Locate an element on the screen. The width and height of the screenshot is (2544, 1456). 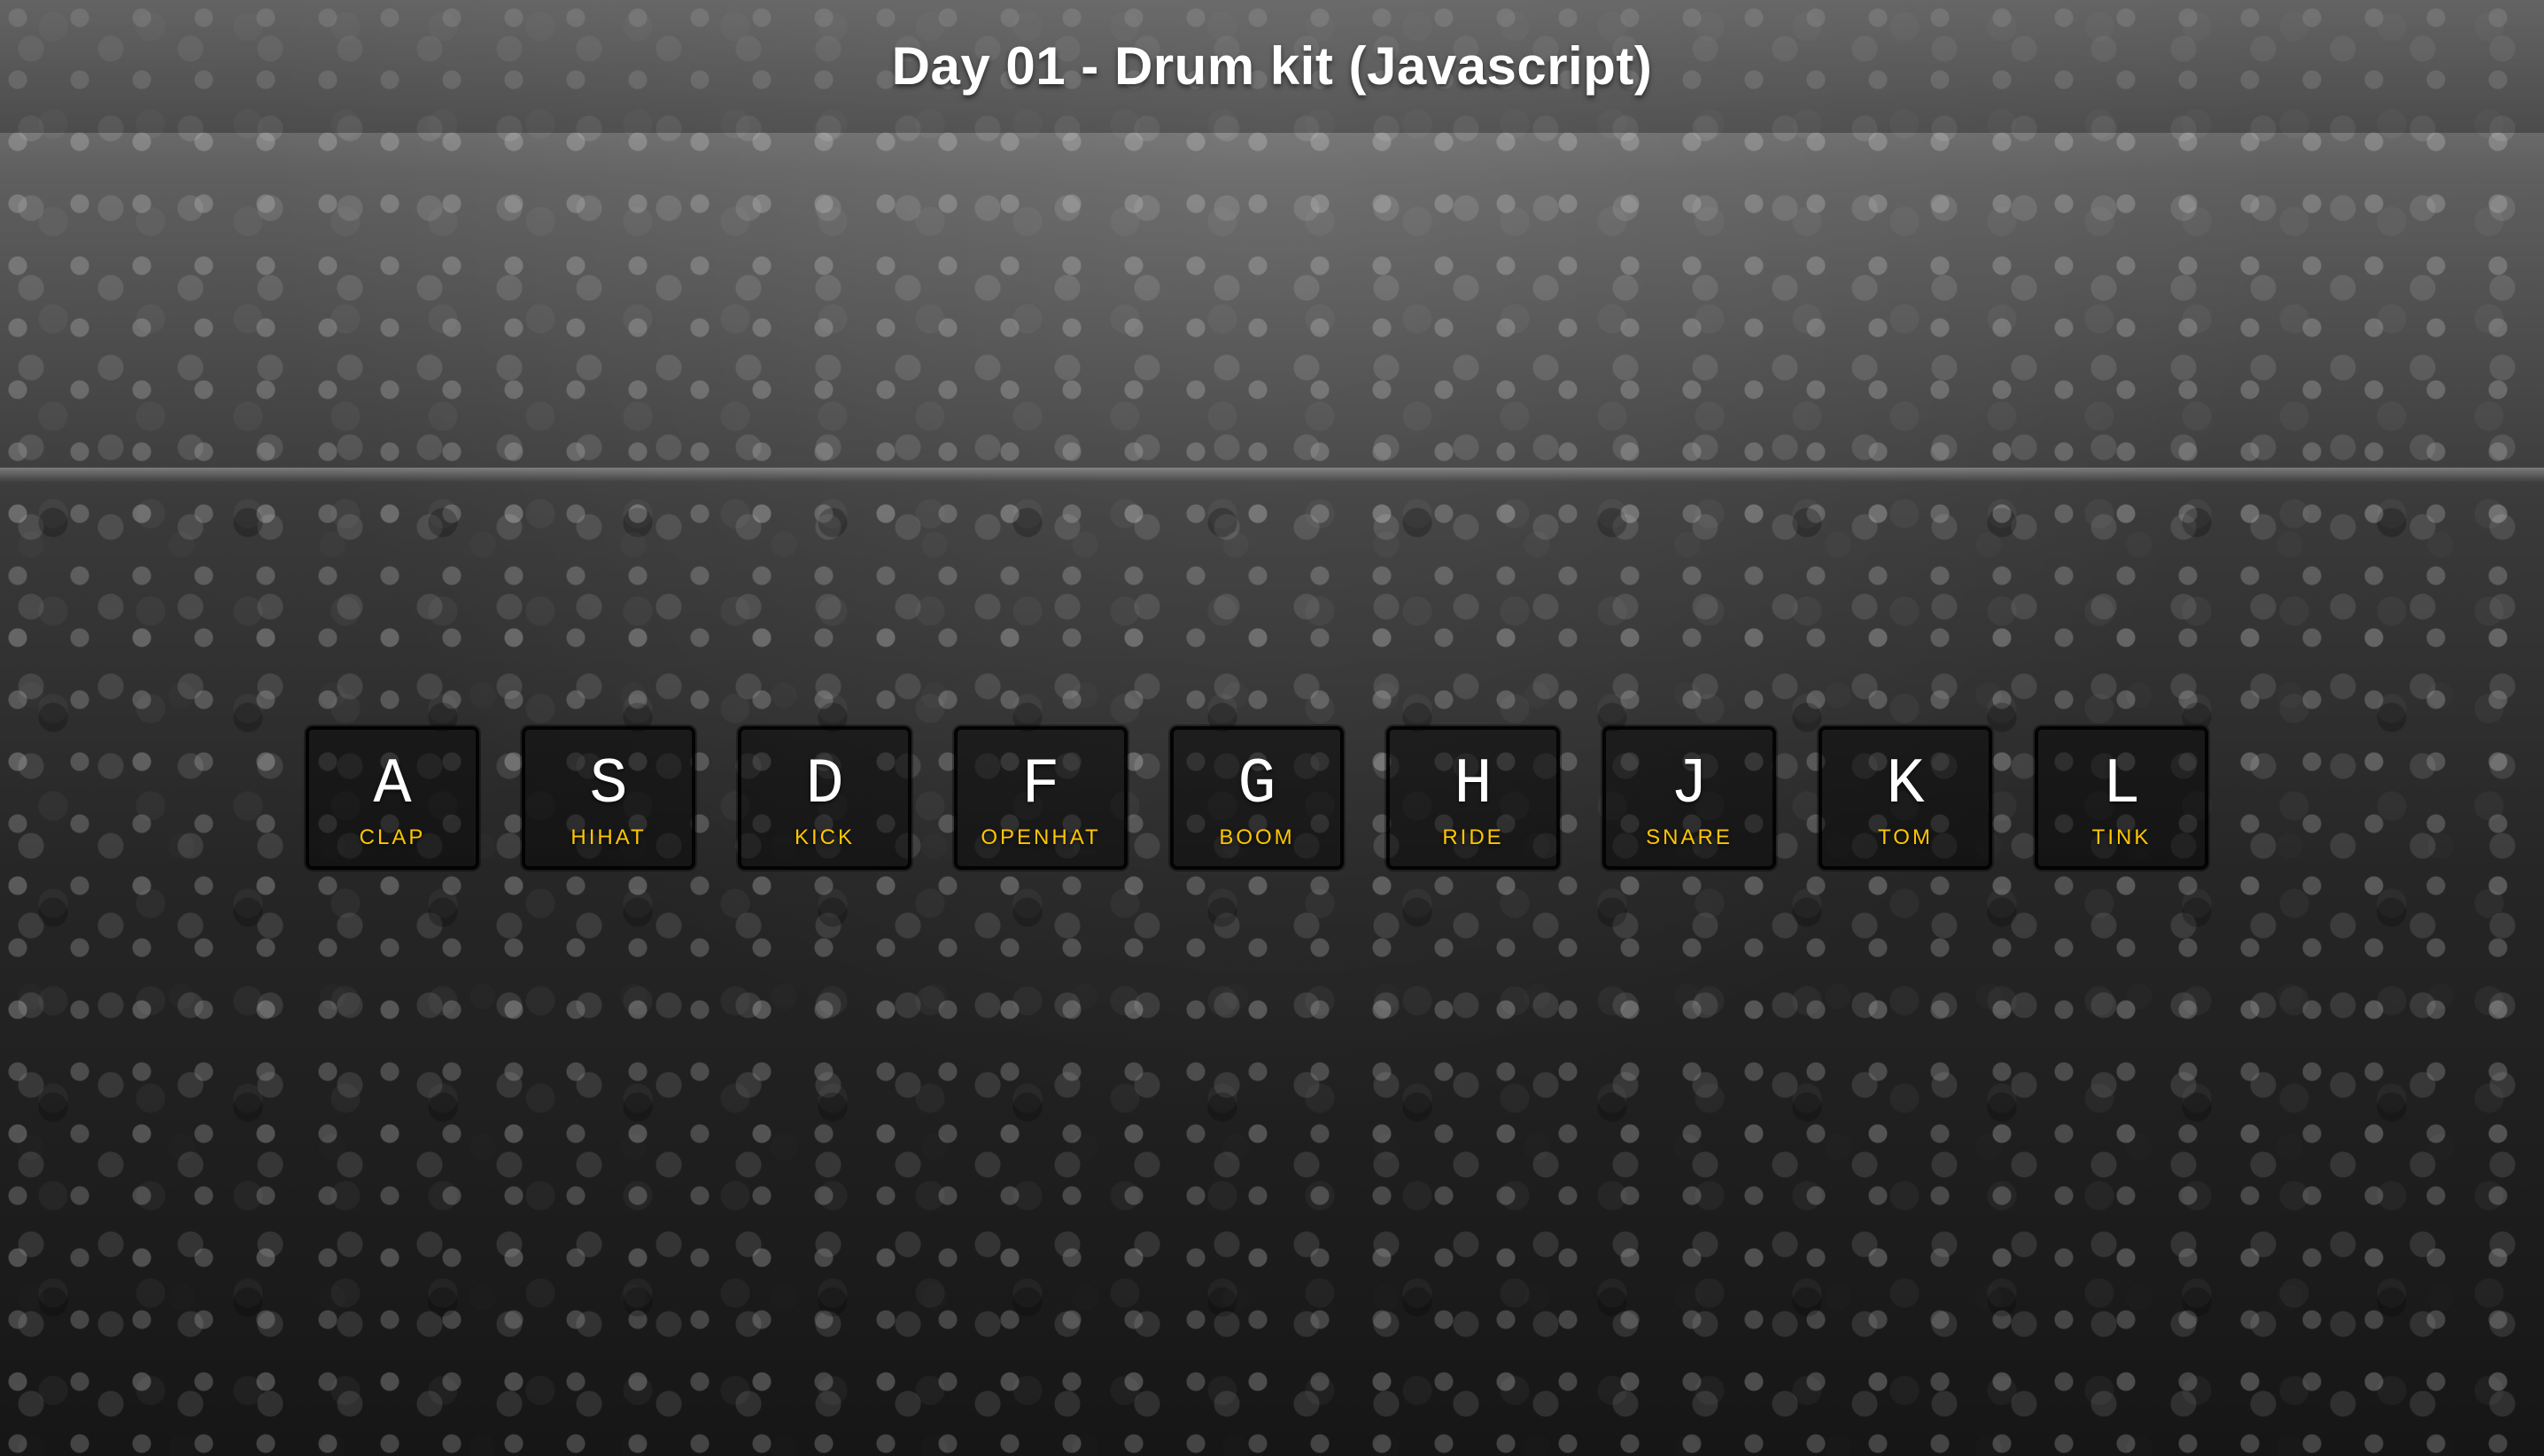
drum-key-f: F OPENHAT is located at coordinates (1041, 798).